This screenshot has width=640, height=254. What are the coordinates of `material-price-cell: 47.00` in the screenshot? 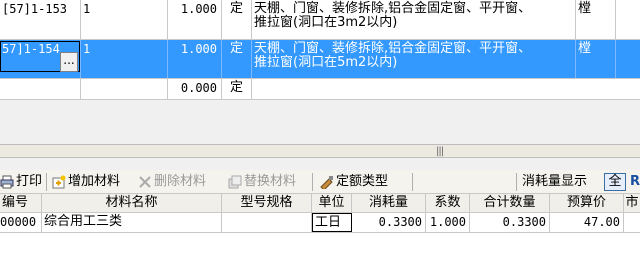 It's located at (587, 222).